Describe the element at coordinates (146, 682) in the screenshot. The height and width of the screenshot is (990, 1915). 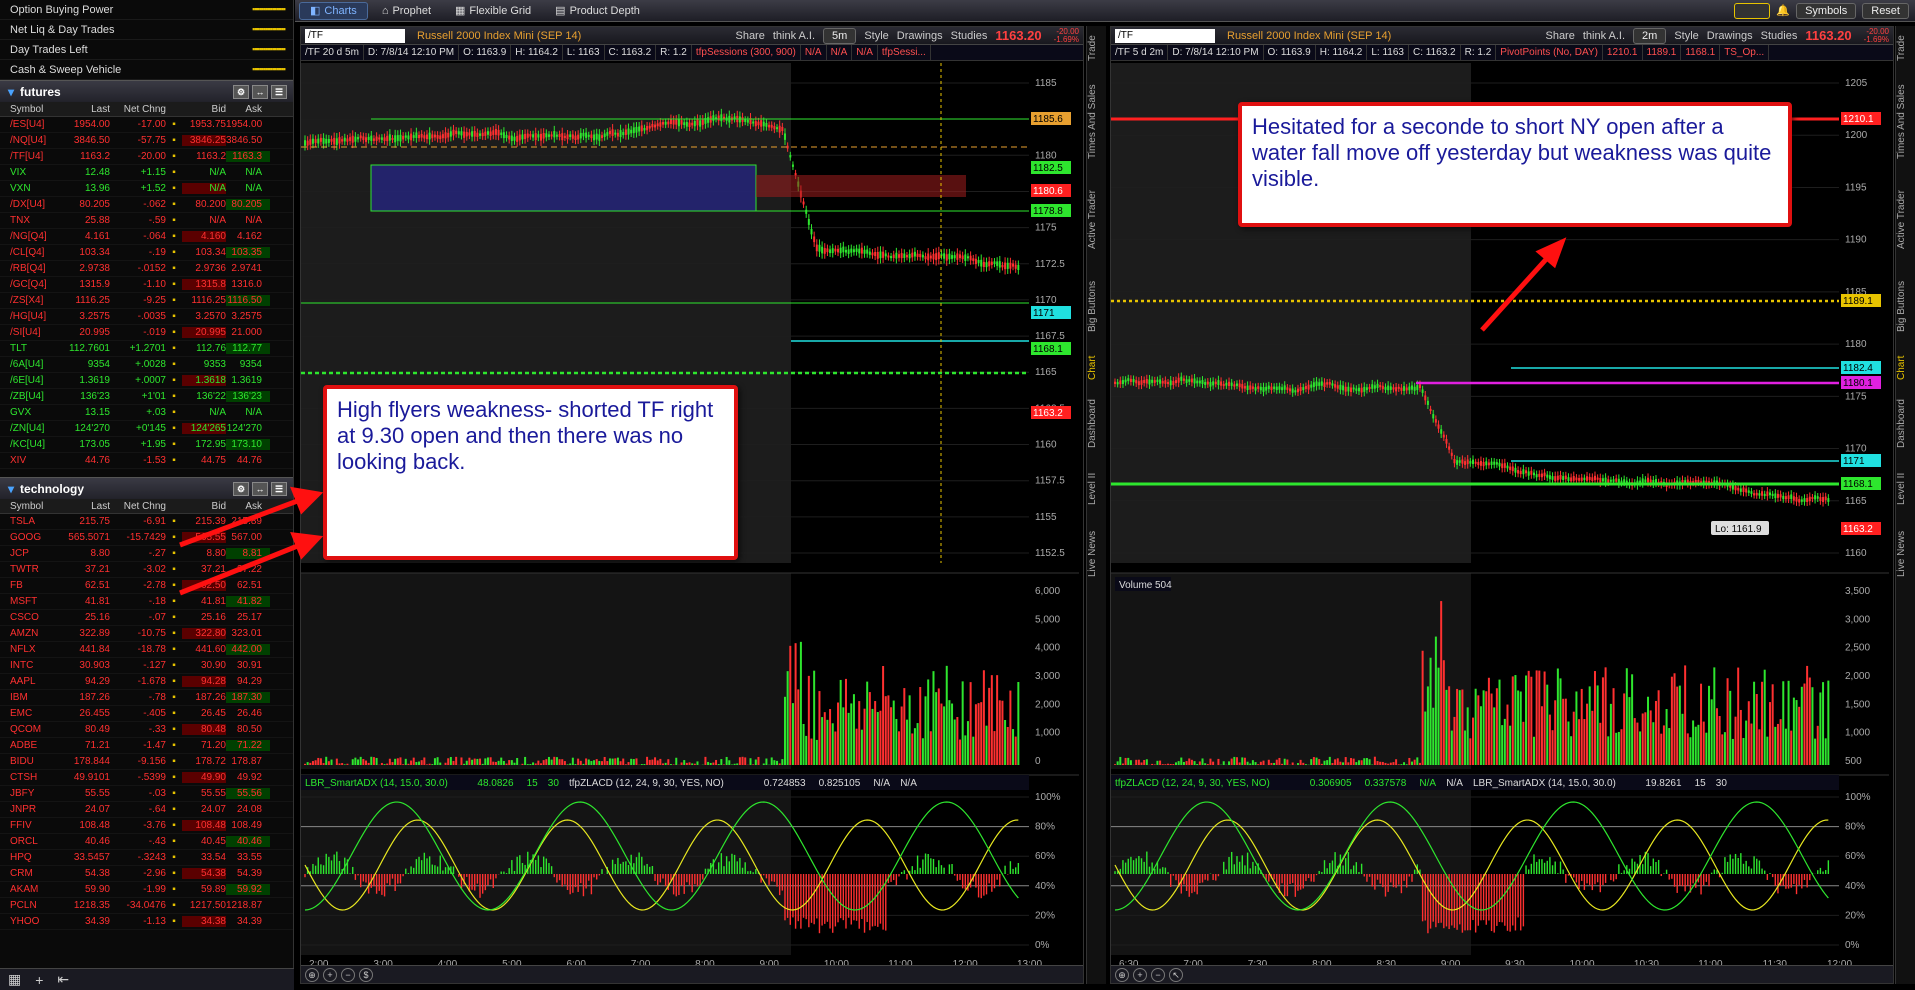
I see `table-row: AAPL 94.29 -1.678 ▪ 94.28 94.29` at that location.